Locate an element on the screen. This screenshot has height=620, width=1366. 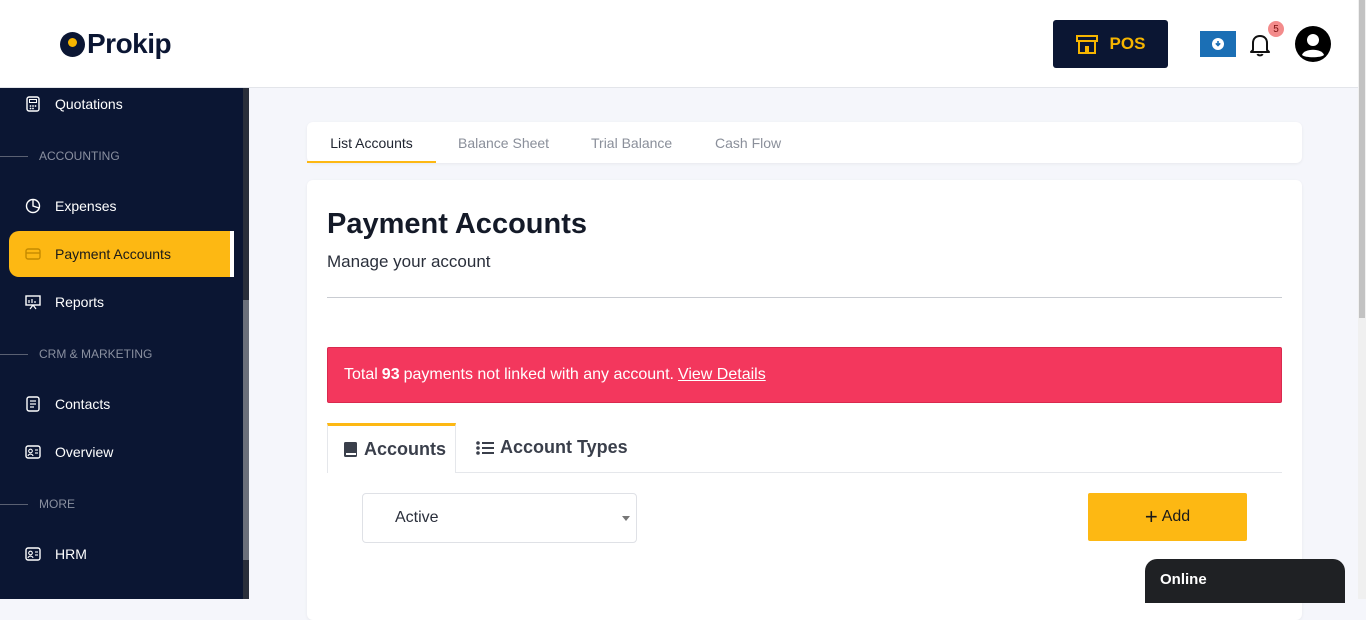
sidebar-item-contacts: Contacts is located at coordinates (120, 404).